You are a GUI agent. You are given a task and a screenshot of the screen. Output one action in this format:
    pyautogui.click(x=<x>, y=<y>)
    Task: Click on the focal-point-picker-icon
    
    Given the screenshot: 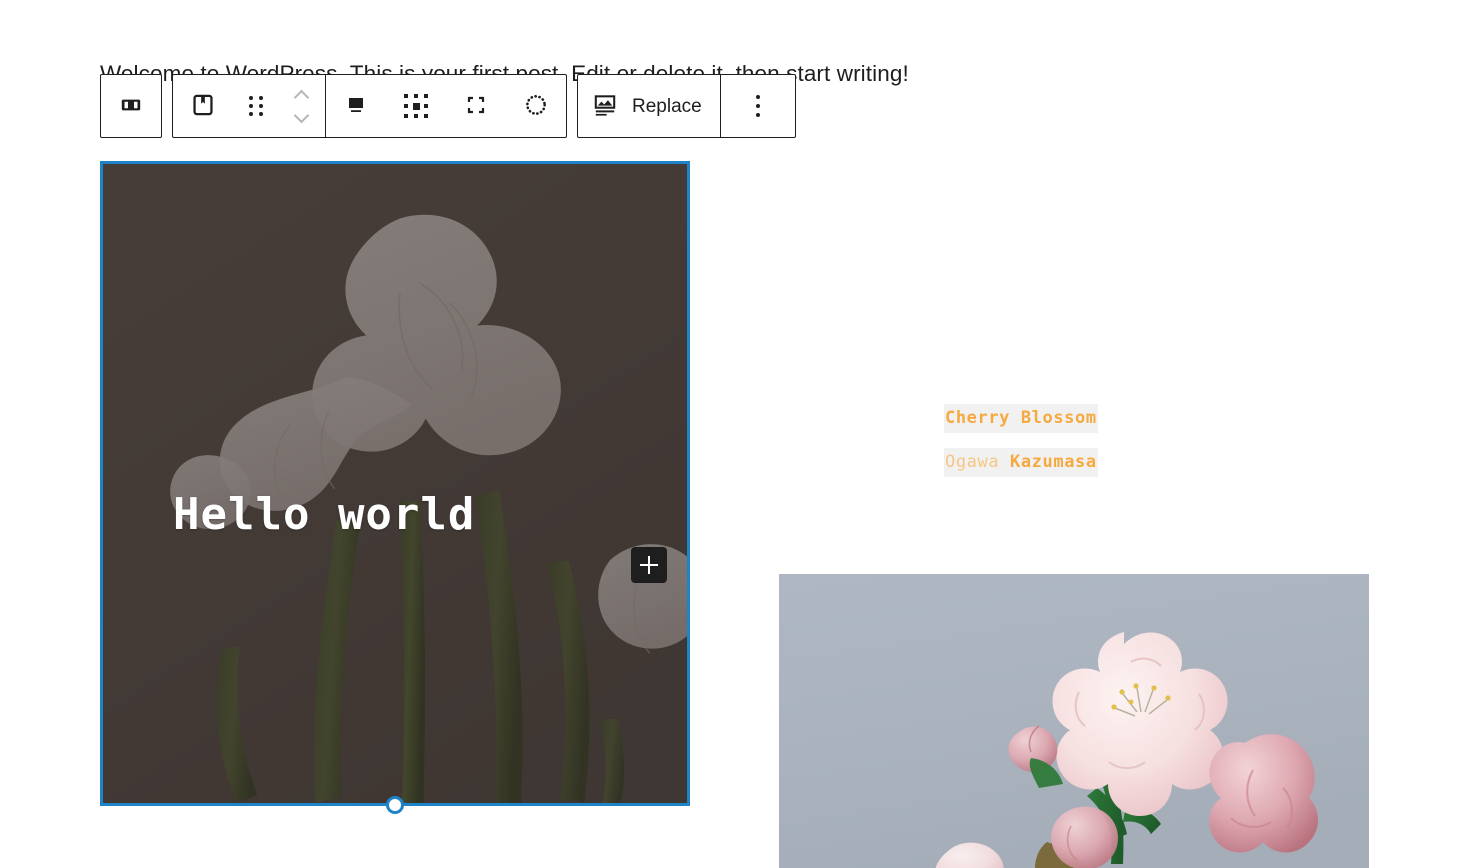 What is the action you would take?
    pyautogui.click(x=416, y=106)
    